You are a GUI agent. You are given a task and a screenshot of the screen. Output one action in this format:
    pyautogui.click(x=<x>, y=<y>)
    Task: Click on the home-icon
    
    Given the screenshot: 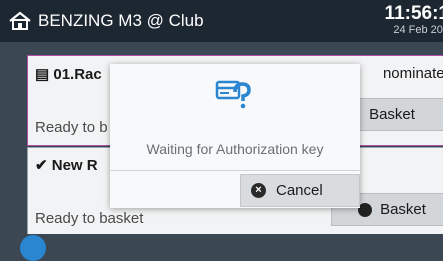 What is the action you would take?
    pyautogui.click(x=20, y=21)
    